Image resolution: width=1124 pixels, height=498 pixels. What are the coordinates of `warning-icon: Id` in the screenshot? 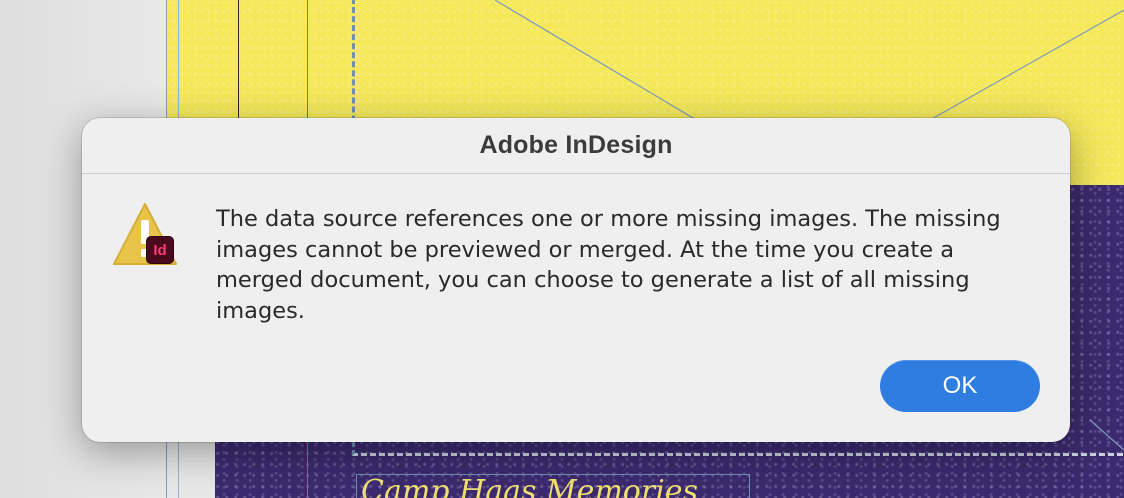 It's located at (145, 235).